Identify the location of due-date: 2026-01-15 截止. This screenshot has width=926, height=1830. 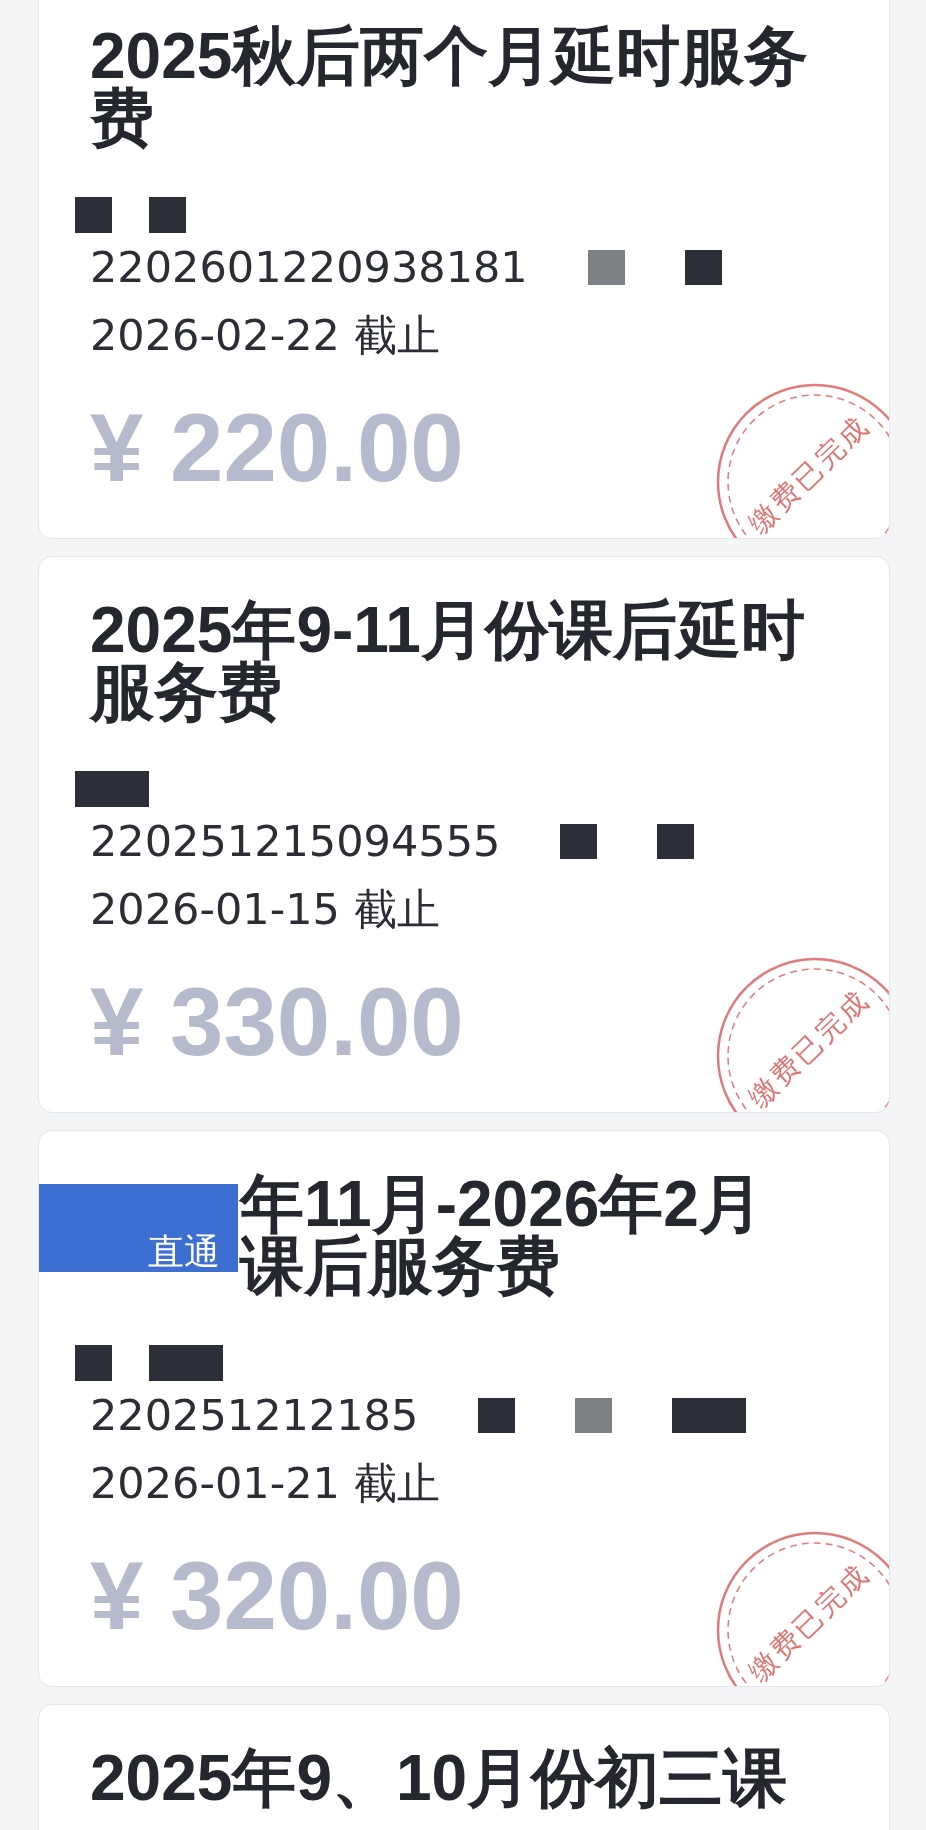
(265, 909).